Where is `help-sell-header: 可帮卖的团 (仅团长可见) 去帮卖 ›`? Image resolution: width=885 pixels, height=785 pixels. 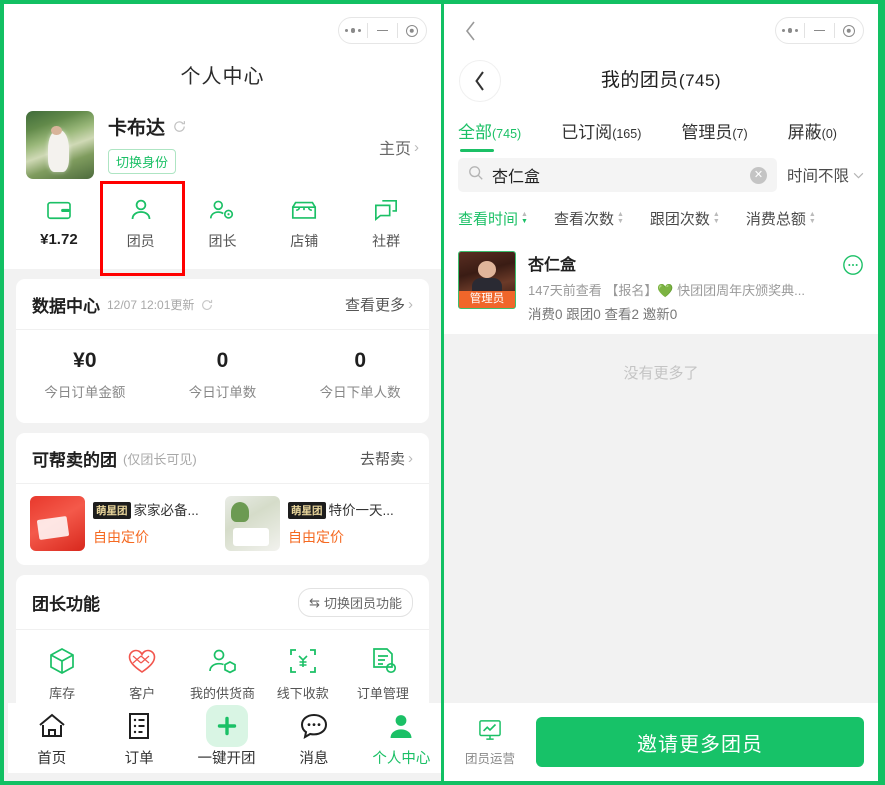
help-sell-header: 可帮卖的团 (仅团长可见) 去帮卖 › is located at coordinates (222, 458).